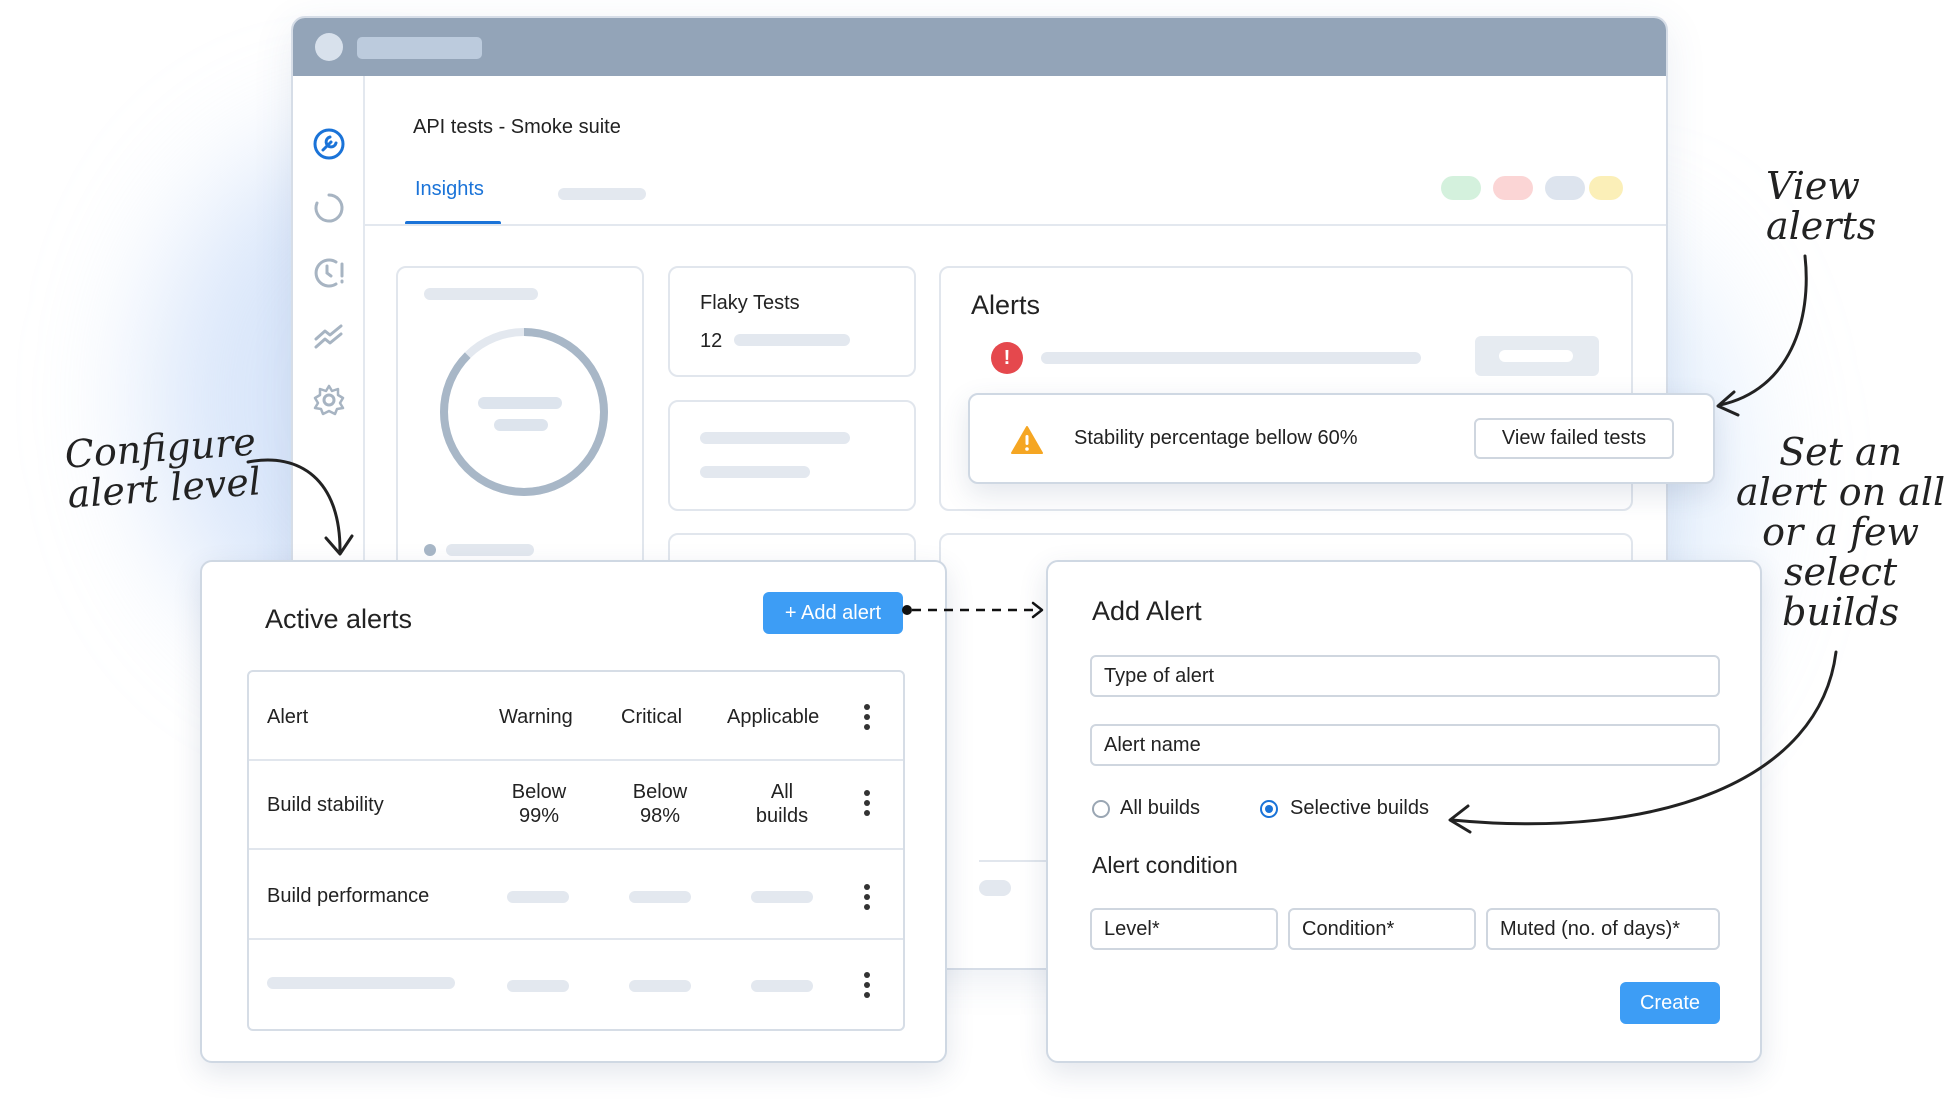  What do you see at coordinates (449, 189) in the screenshot?
I see `tab-insights: Insights` at bounding box center [449, 189].